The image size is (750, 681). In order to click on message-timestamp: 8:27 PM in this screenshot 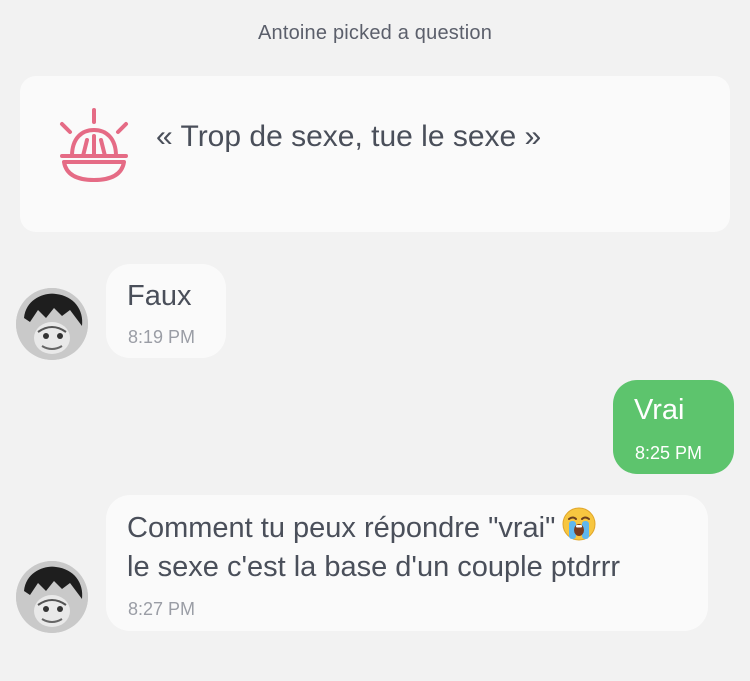, I will do `click(162, 609)`.